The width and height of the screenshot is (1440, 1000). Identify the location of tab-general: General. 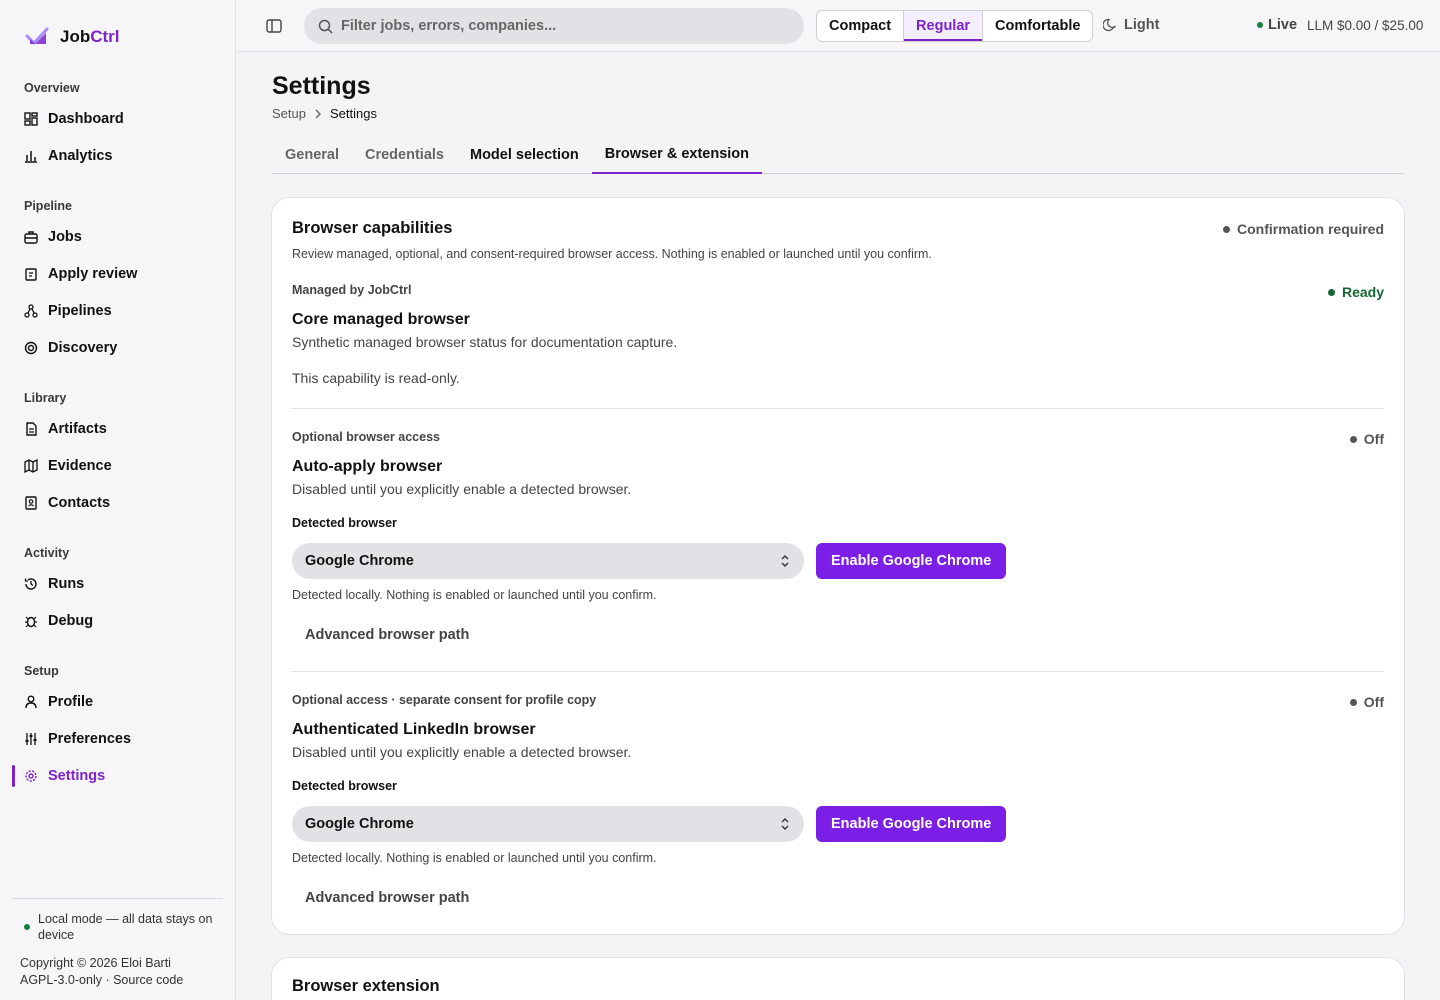
(312, 154).